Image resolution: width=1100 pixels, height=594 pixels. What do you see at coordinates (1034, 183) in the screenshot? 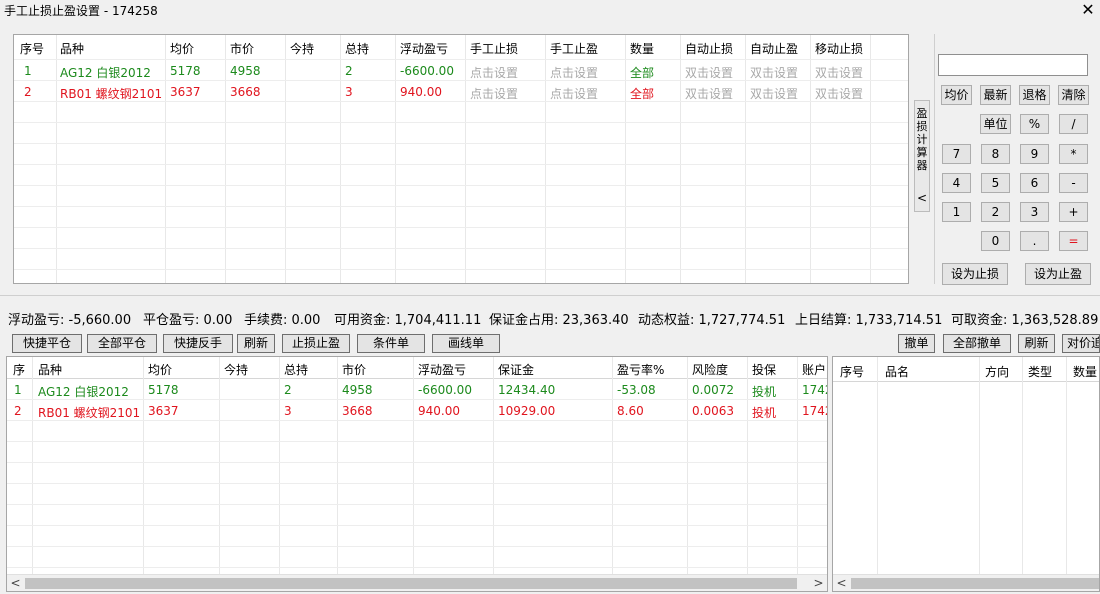
I see `digit-6-button: 6` at bounding box center [1034, 183].